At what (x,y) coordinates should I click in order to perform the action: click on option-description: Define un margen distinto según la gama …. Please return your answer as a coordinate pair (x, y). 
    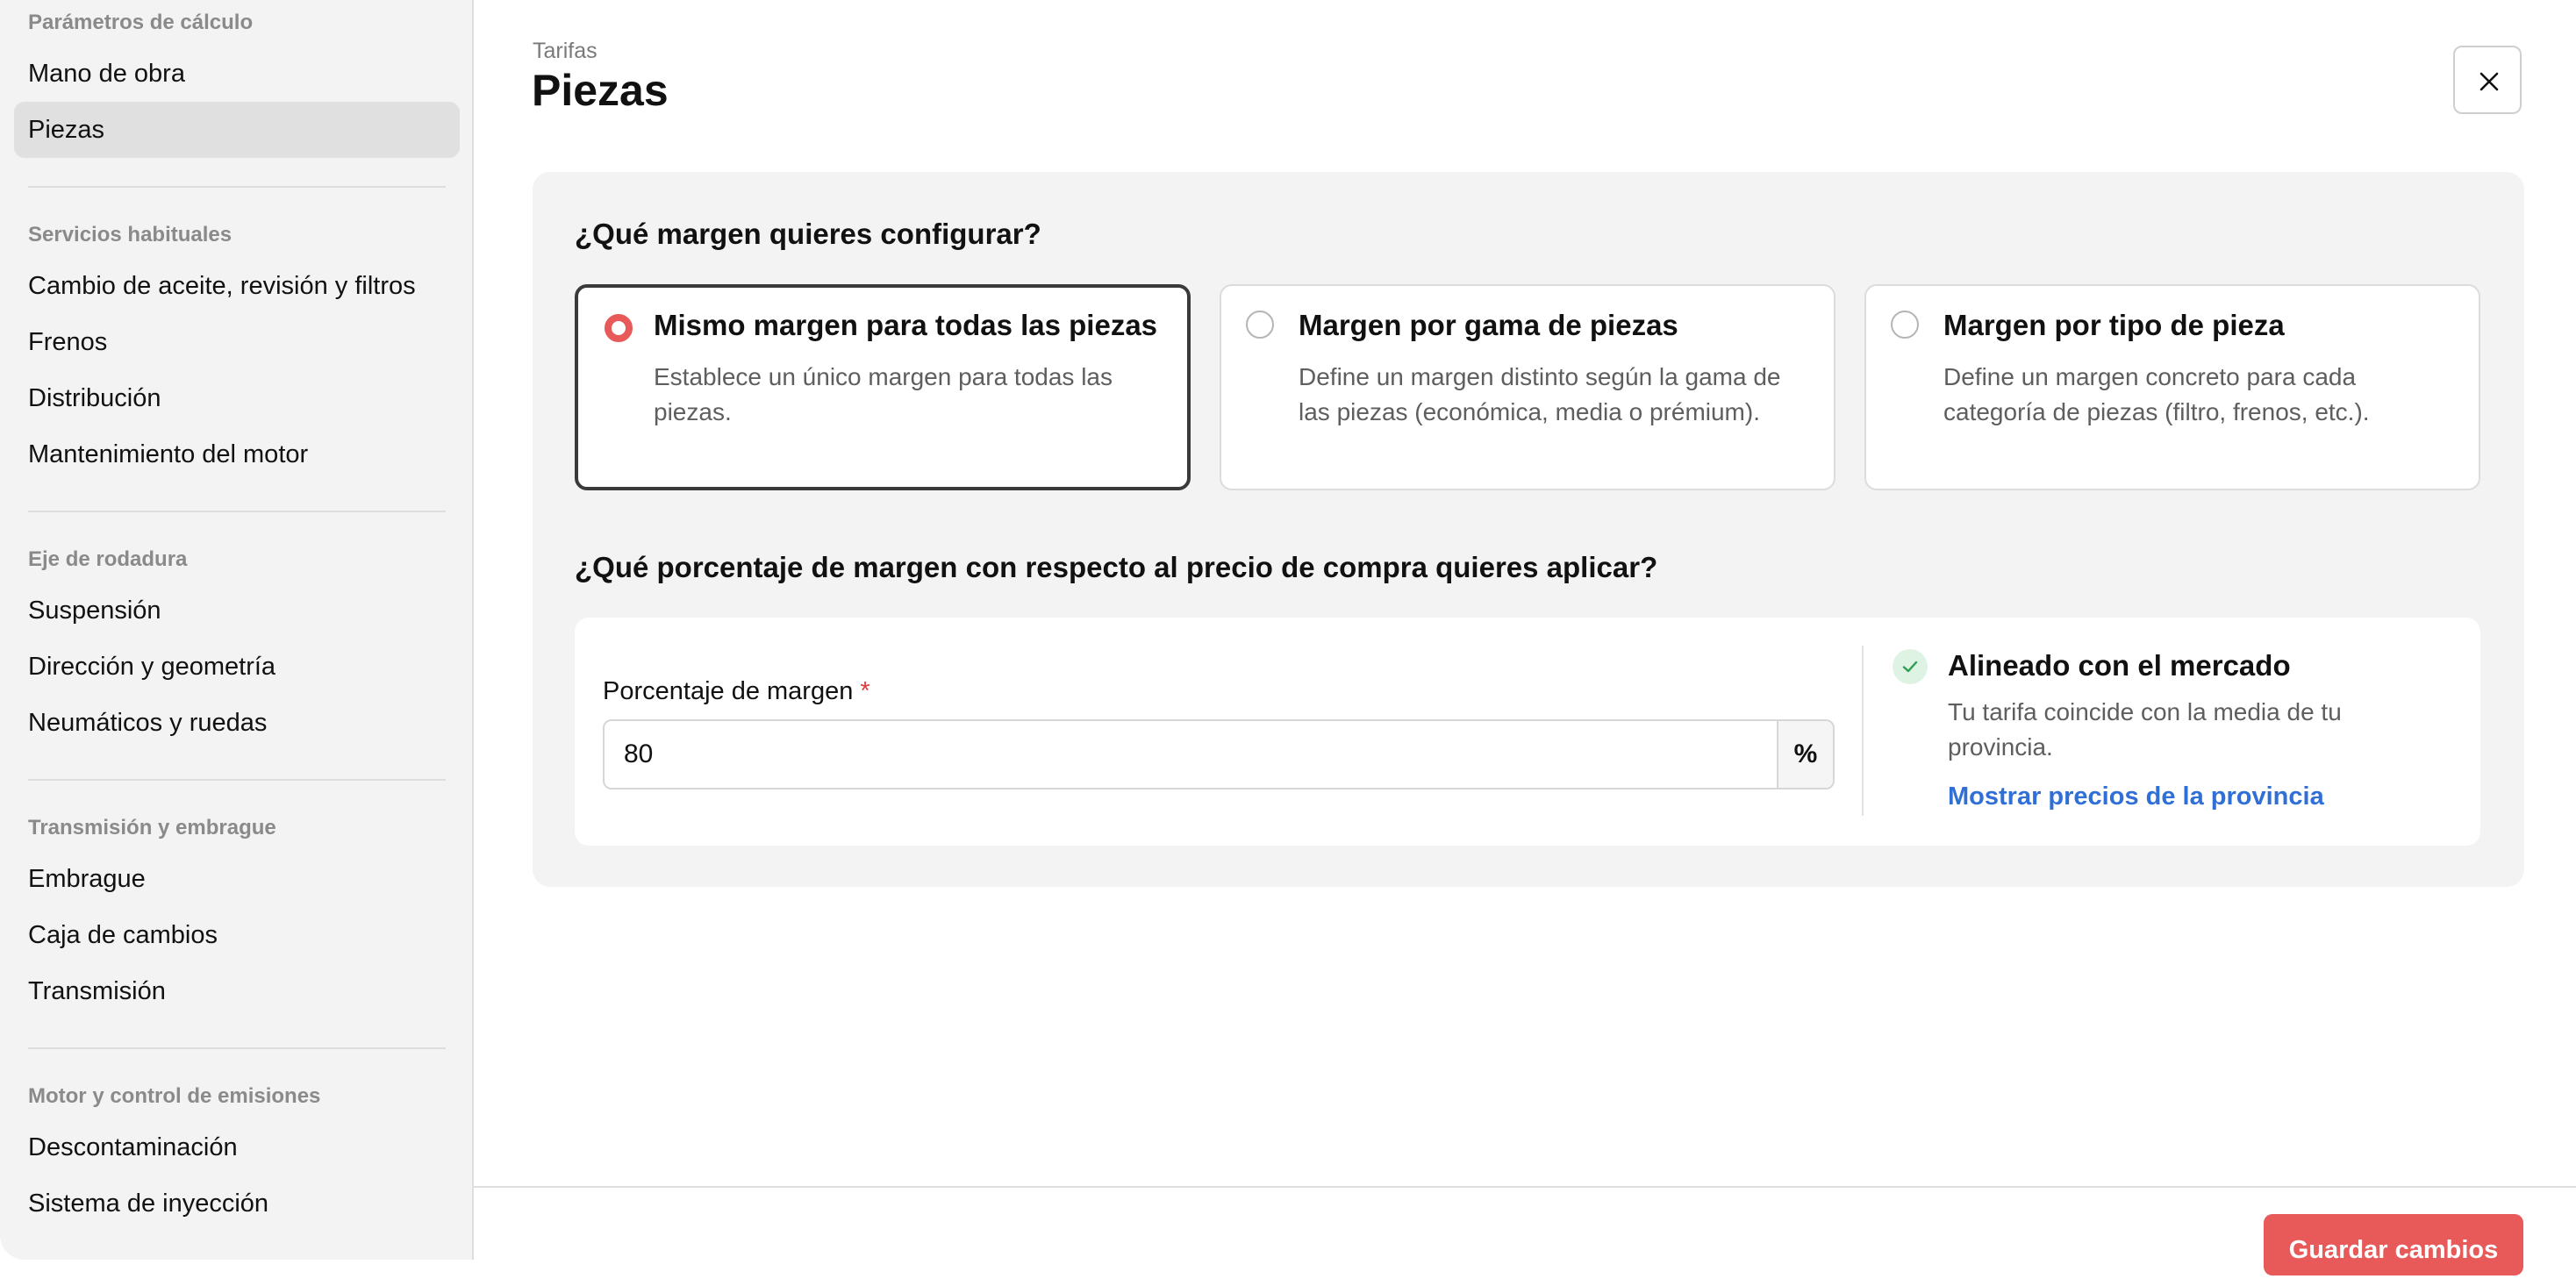
    Looking at the image, I should click on (1540, 394).